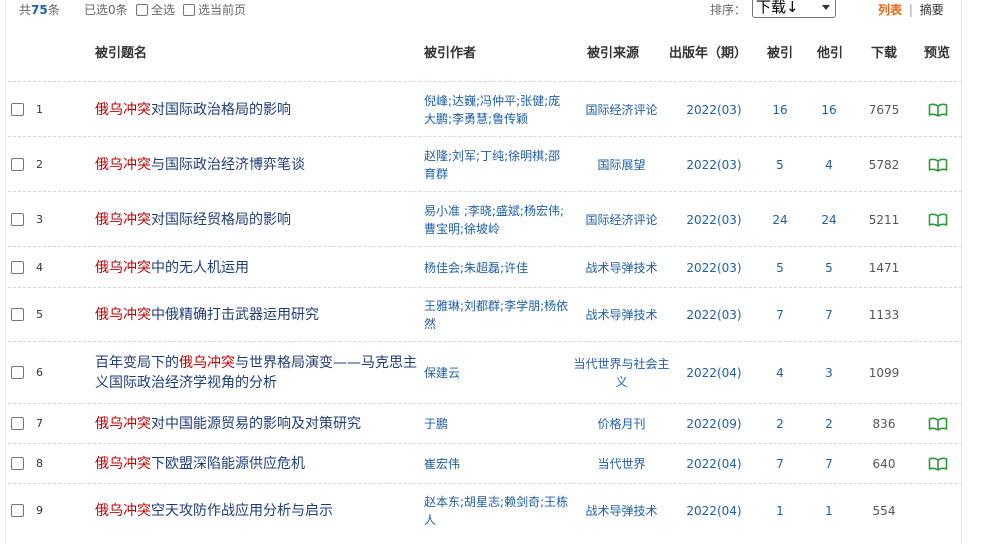 The image size is (983, 544). Describe the element at coordinates (260, 424) in the screenshot. I see `row-title-link: 俄乌冲突对中国能源贸易的影响及对策研究` at that location.